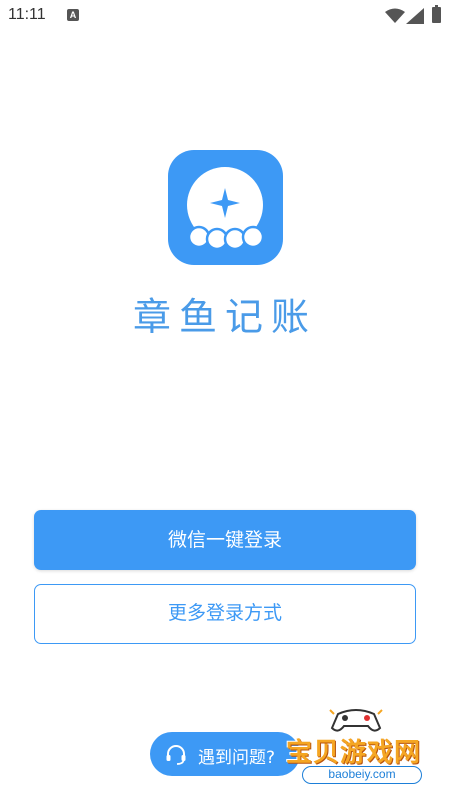  Describe the element at coordinates (237, 758) in the screenshot. I see `help-label: 遇到问题?` at that location.